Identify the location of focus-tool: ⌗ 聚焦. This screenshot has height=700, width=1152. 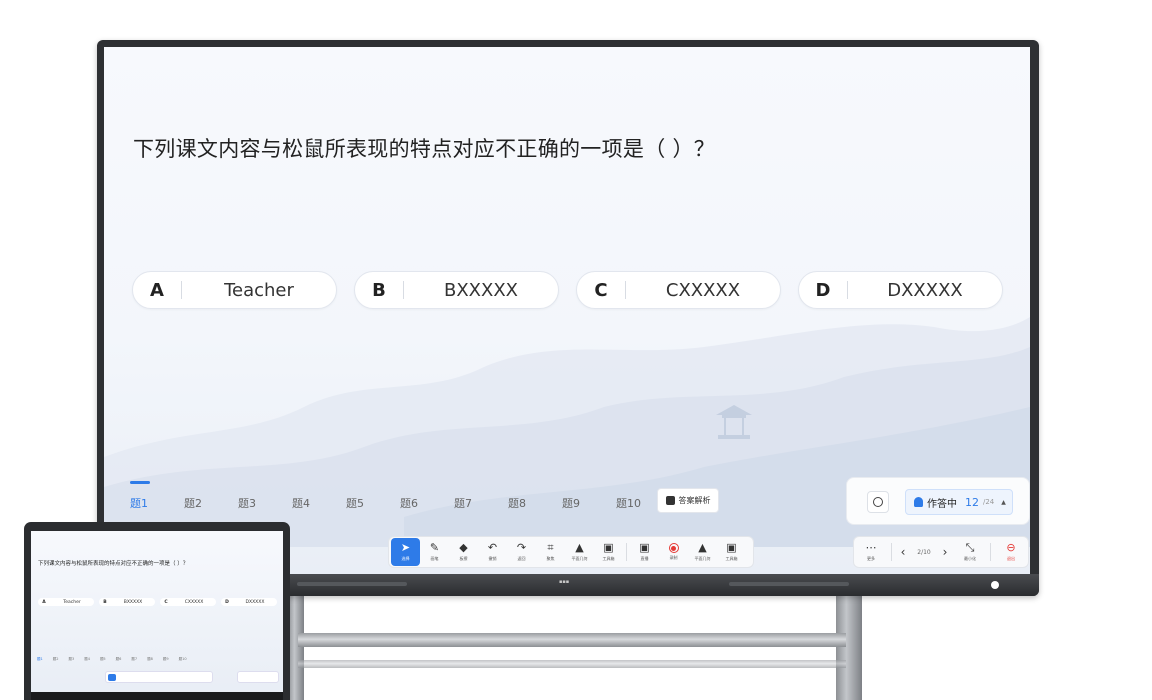
(550, 552).